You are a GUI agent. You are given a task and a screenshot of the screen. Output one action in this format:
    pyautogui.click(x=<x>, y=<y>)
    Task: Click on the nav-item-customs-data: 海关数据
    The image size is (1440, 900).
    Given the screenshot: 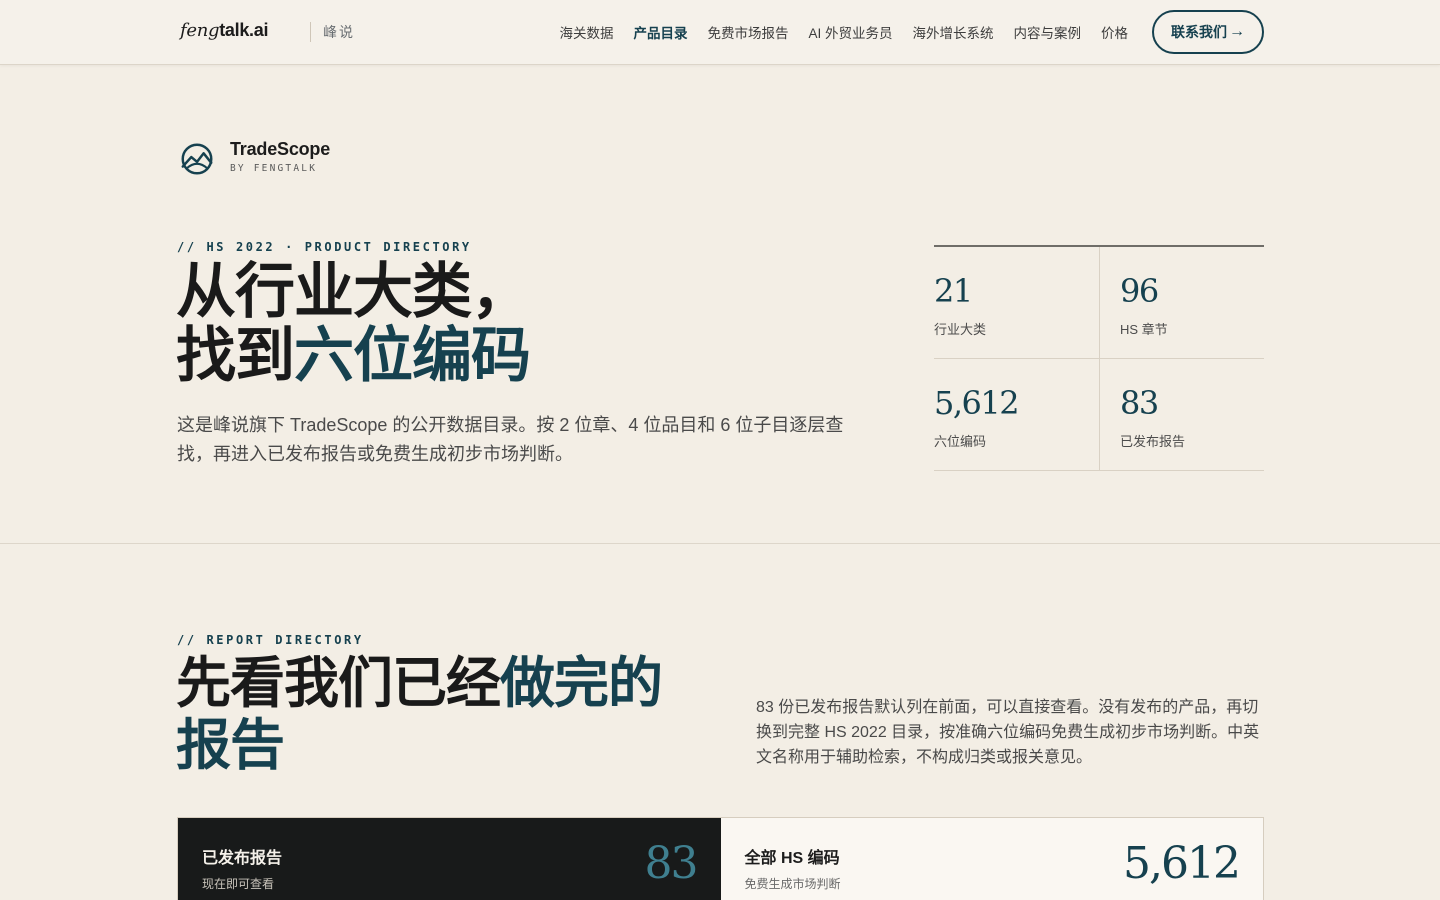 What is the action you would take?
    pyautogui.click(x=586, y=32)
    